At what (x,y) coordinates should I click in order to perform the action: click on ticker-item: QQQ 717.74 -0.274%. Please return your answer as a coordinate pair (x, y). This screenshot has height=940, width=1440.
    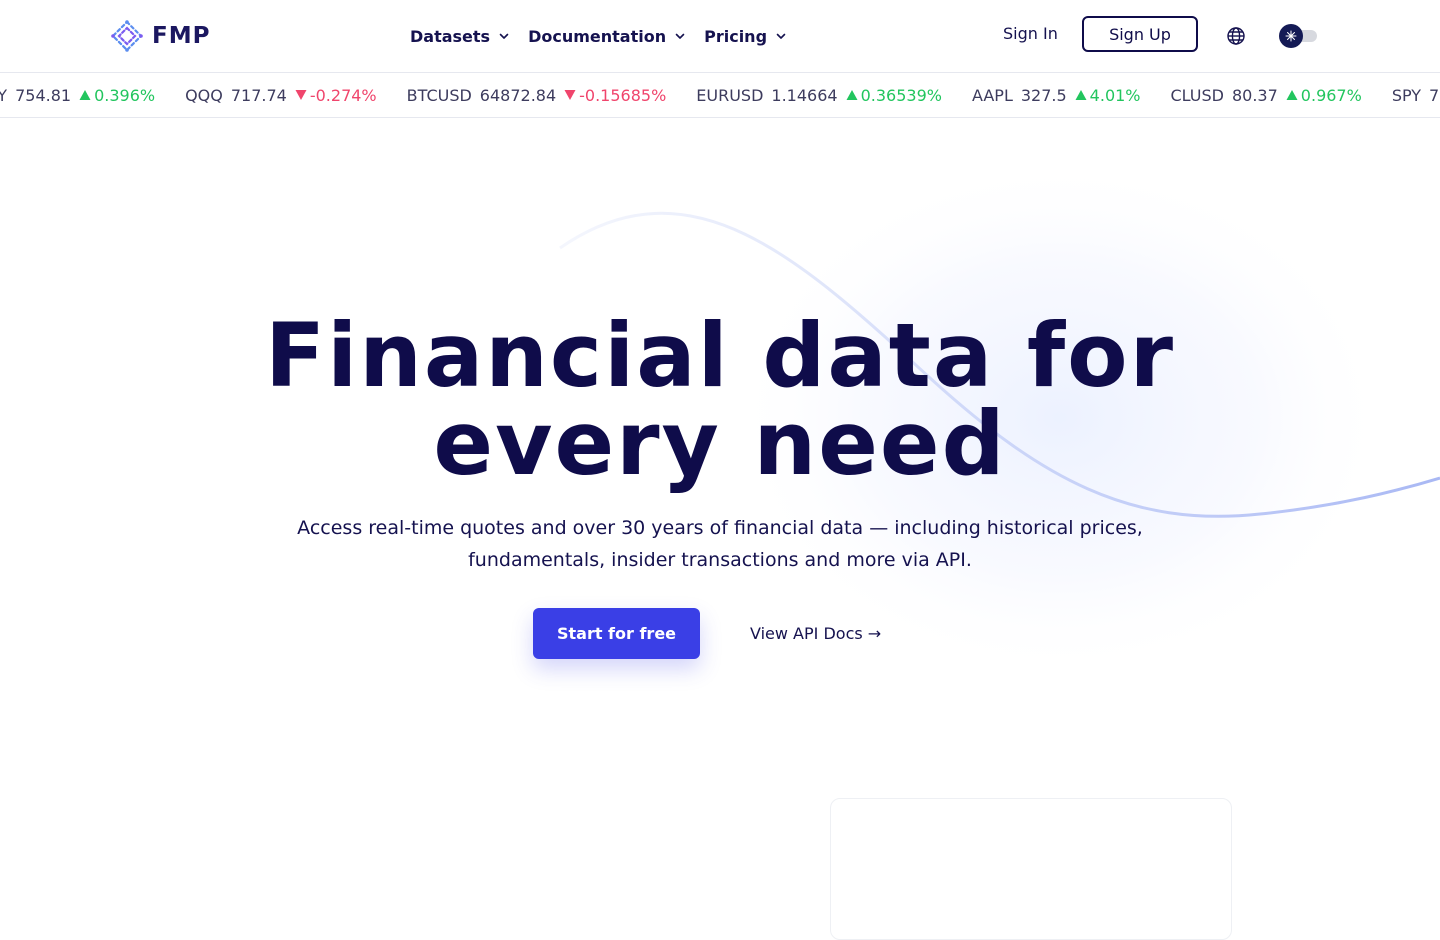
    Looking at the image, I should click on (281, 95).